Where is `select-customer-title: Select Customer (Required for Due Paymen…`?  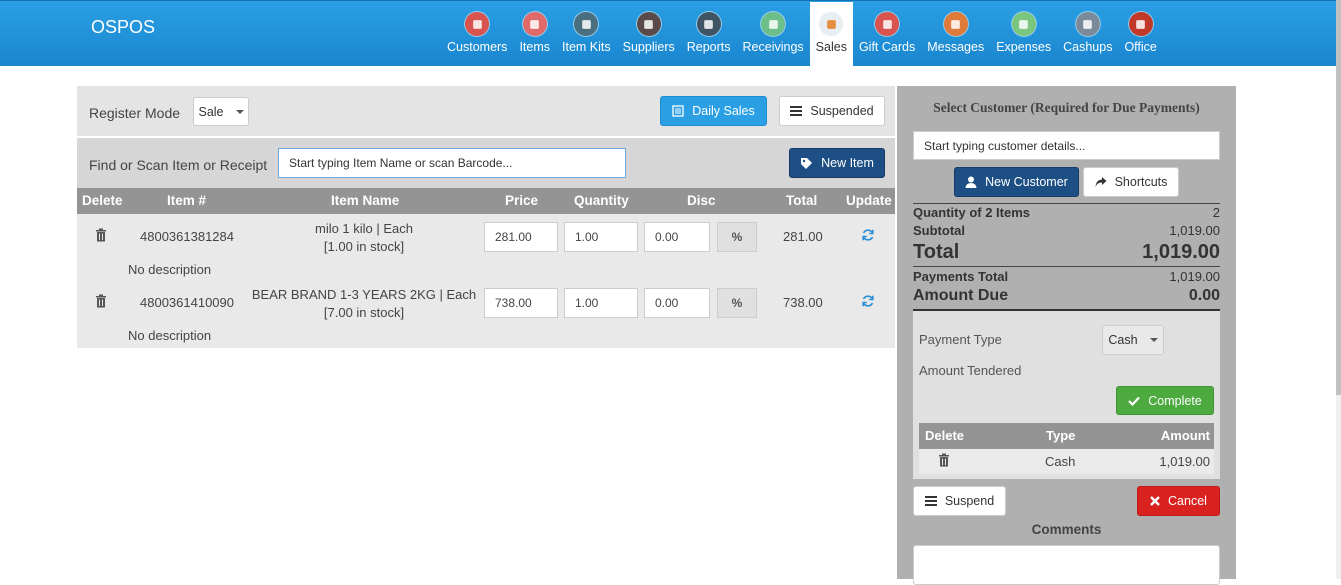 select-customer-title: Select Customer (Required for Due Paymen… is located at coordinates (1066, 107).